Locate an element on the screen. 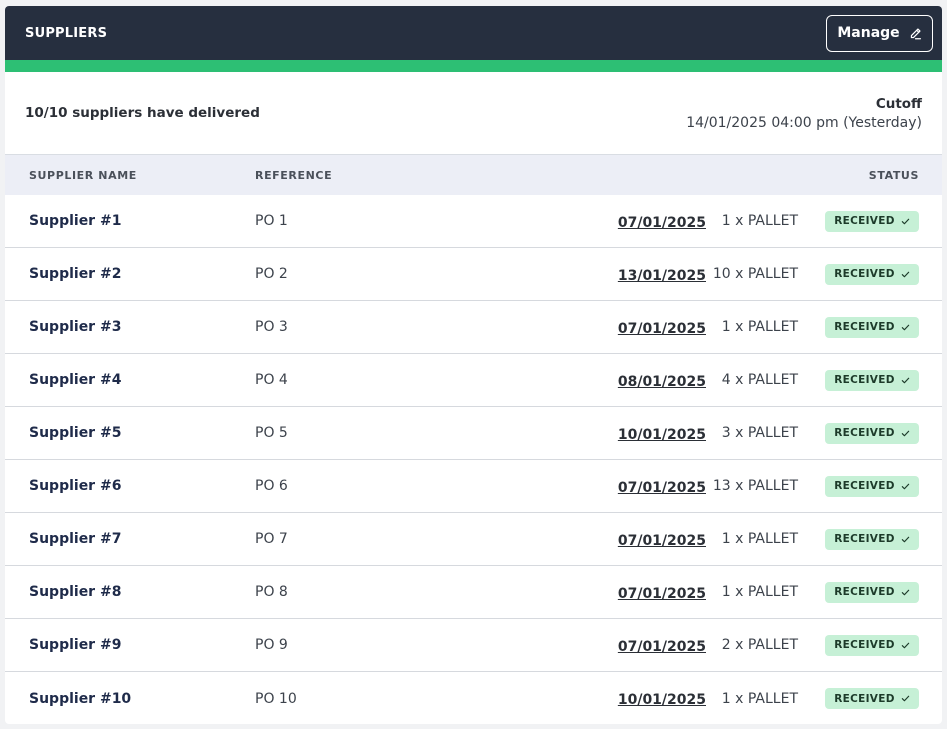  delivery-date-link: 13/01/2025 is located at coordinates (662, 274).